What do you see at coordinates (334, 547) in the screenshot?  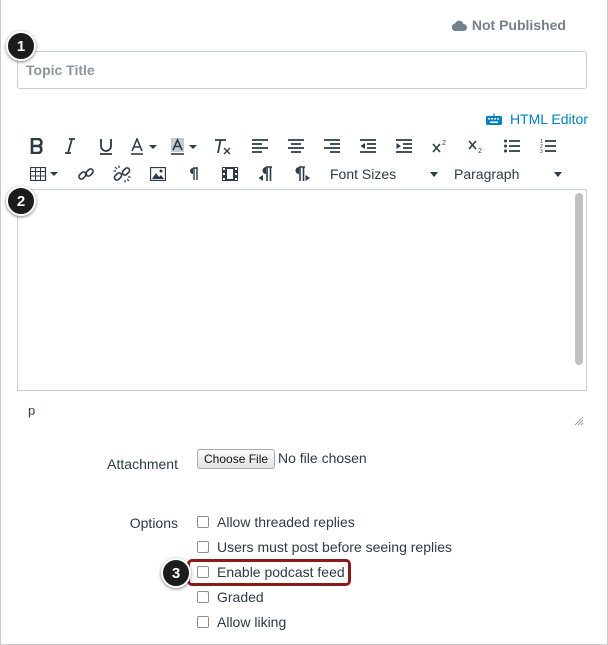 I see `option-label: Users must post before seeing replies` at bounding box center [334, 547].